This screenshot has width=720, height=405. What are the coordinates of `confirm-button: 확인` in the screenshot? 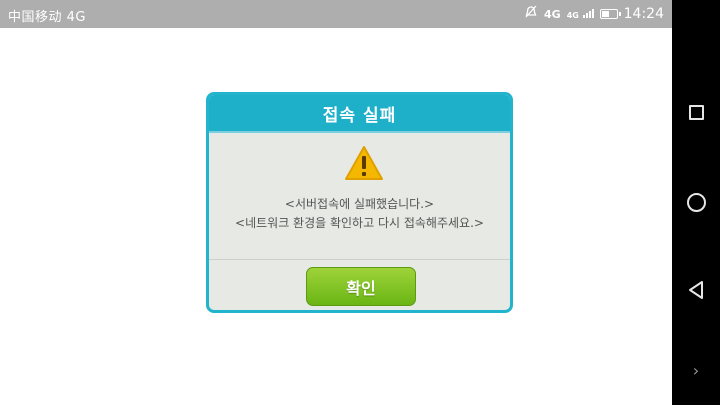 It's located at (361, 286).